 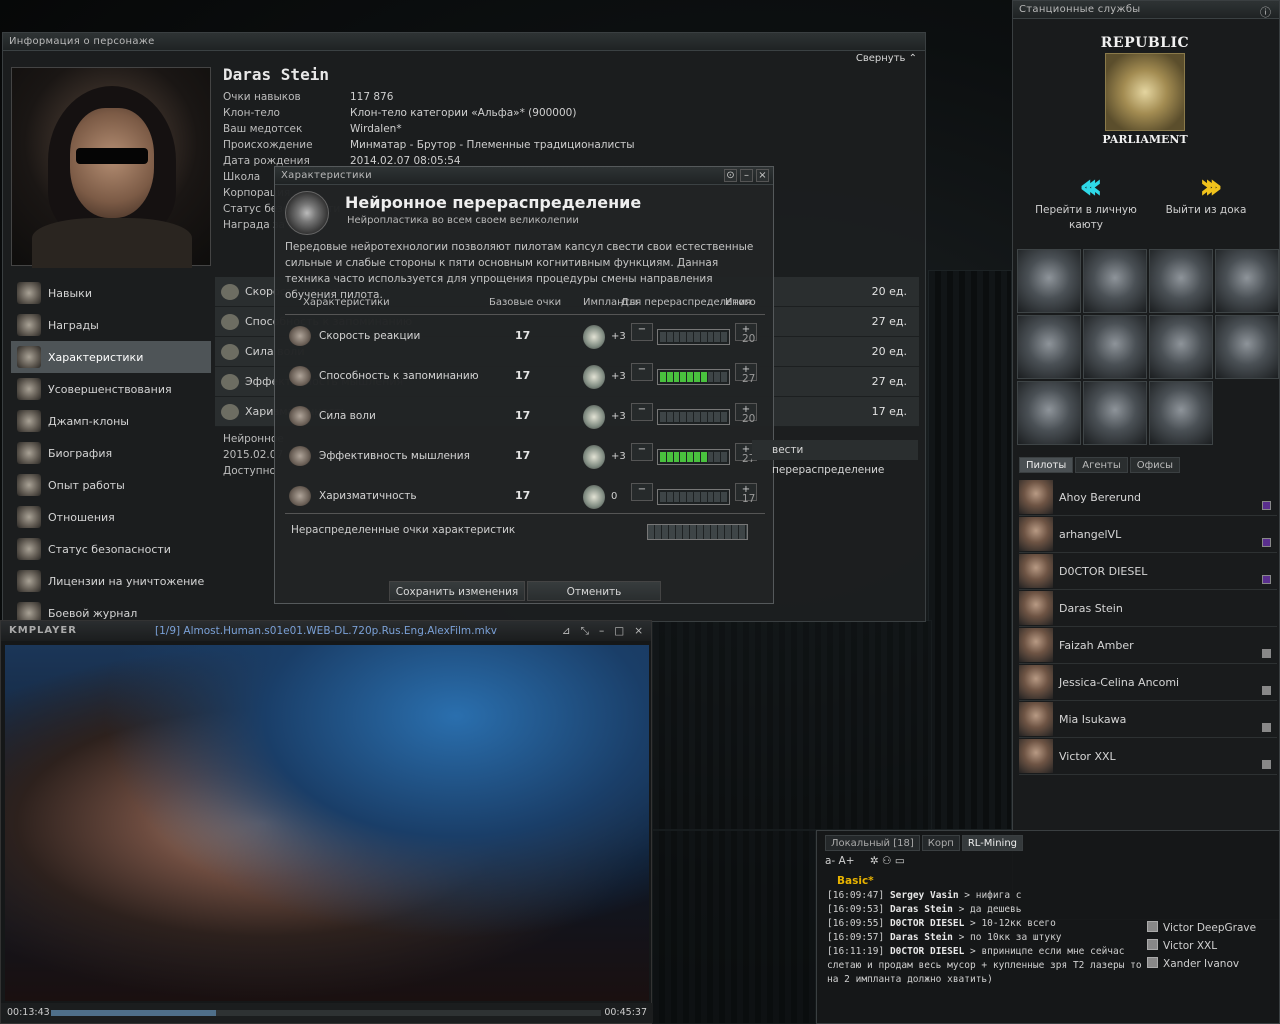 I want to click on nav-item: Характеристики, so click(x=111, y=357).